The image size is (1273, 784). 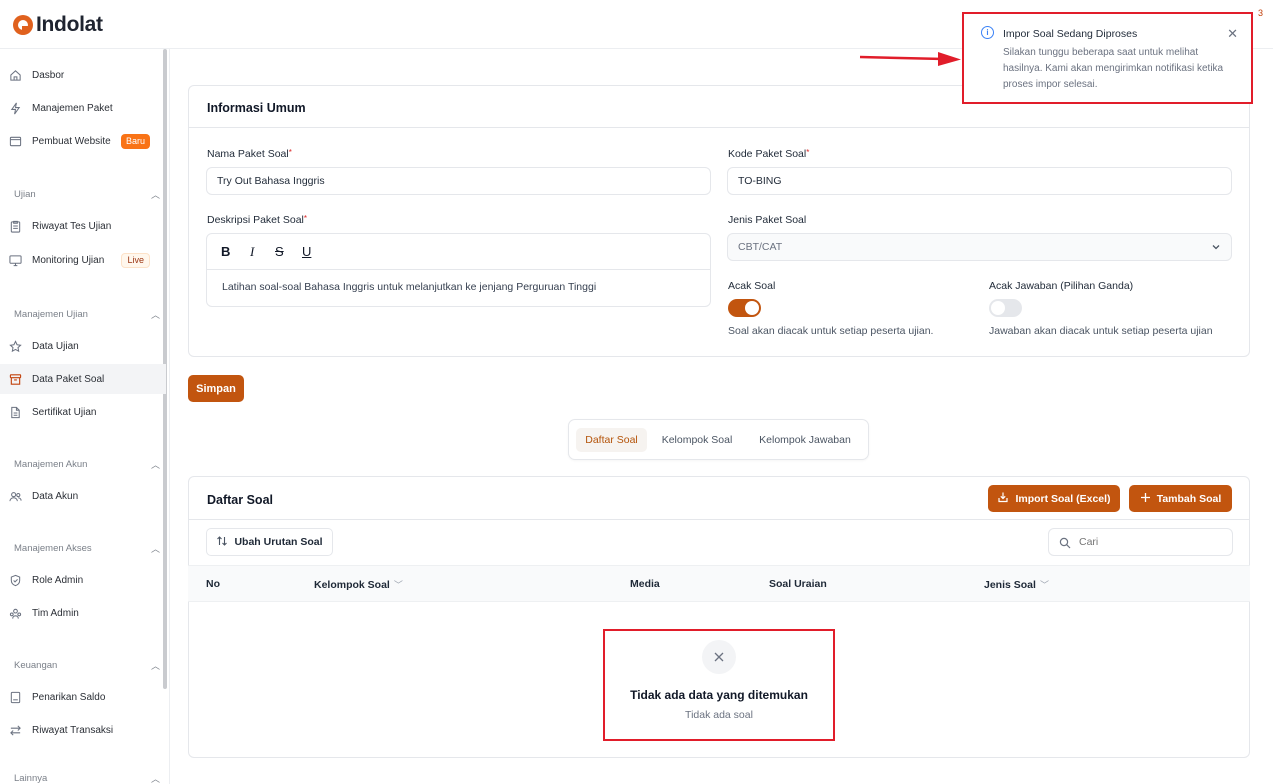 I want to click on sidebar-item-label: Role Admin, so click(x=58, y=580).